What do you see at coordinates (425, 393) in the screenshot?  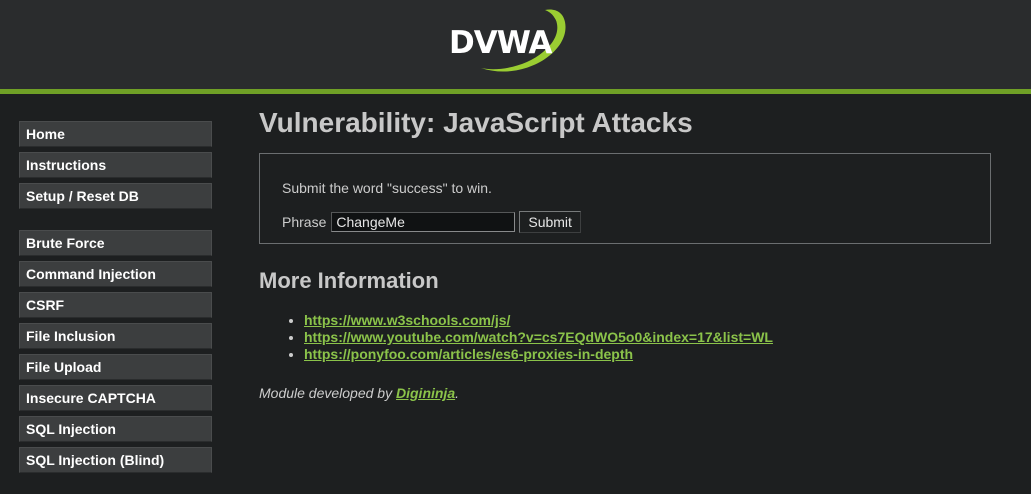 I see `author-link: Digininja` at bounding box center [425, 393].